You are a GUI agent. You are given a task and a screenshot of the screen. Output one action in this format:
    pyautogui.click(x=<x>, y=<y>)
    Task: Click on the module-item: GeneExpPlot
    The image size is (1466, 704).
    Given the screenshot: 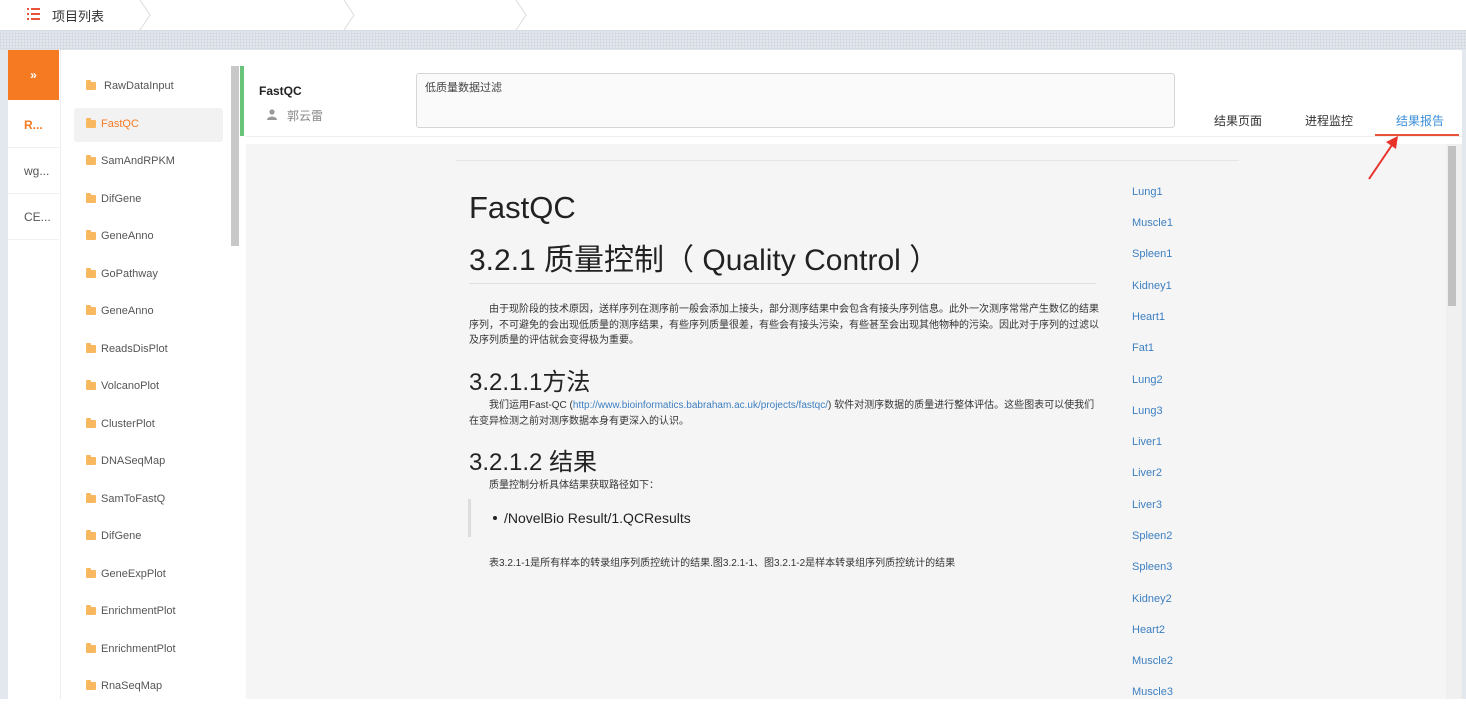 What is the action you would take?
    pyautogui.click(x=148, y=575)
    